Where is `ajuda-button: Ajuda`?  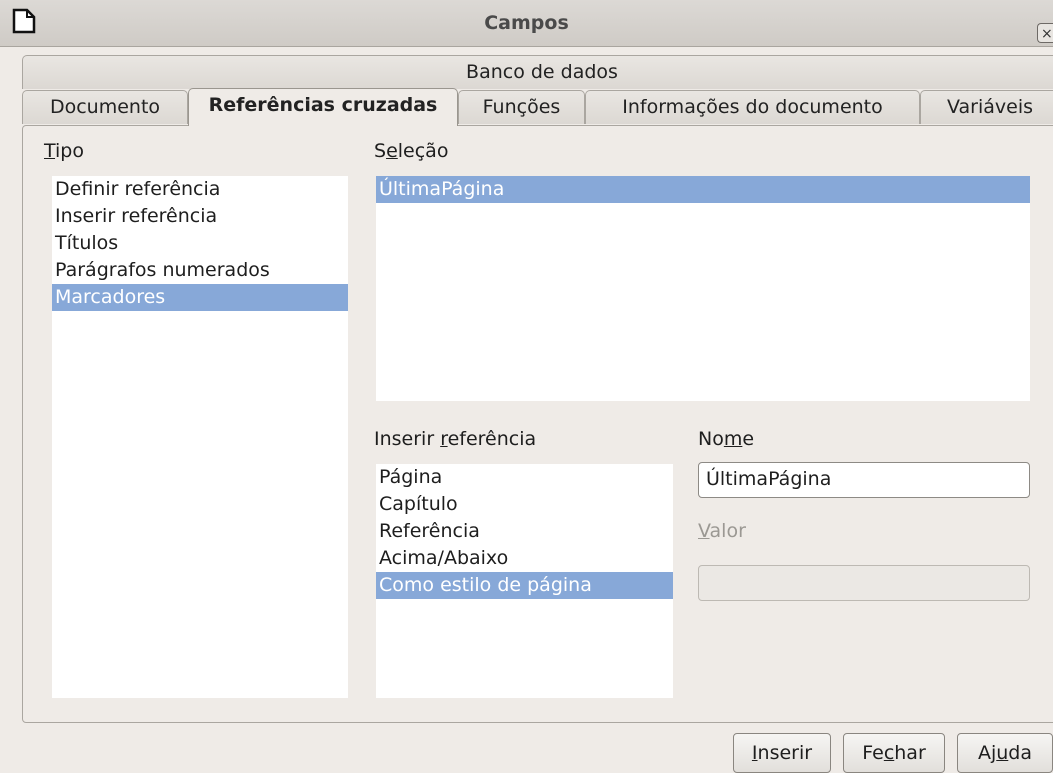
ajuda-button: Ajuda is located at coordinates (1005, 753).